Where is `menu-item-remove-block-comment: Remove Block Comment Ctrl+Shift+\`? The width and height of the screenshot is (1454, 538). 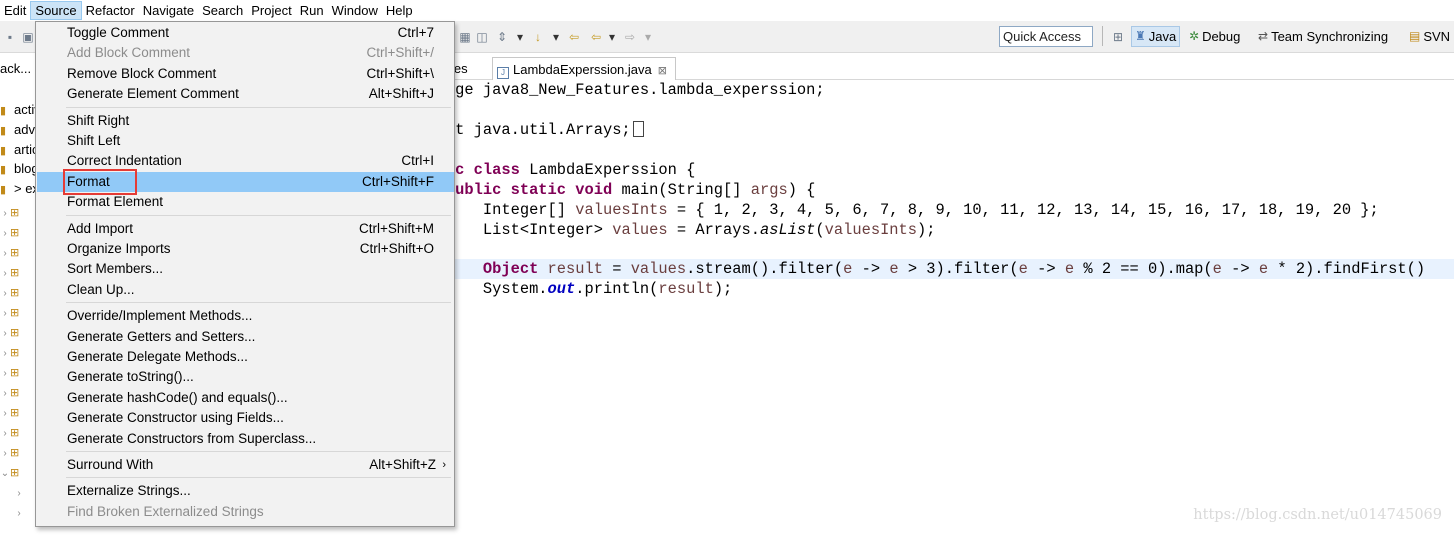 menu-item-remove-block-comment: Remove Block Comment Ctrl+Shift+\ is located at coordinates (245, 74).